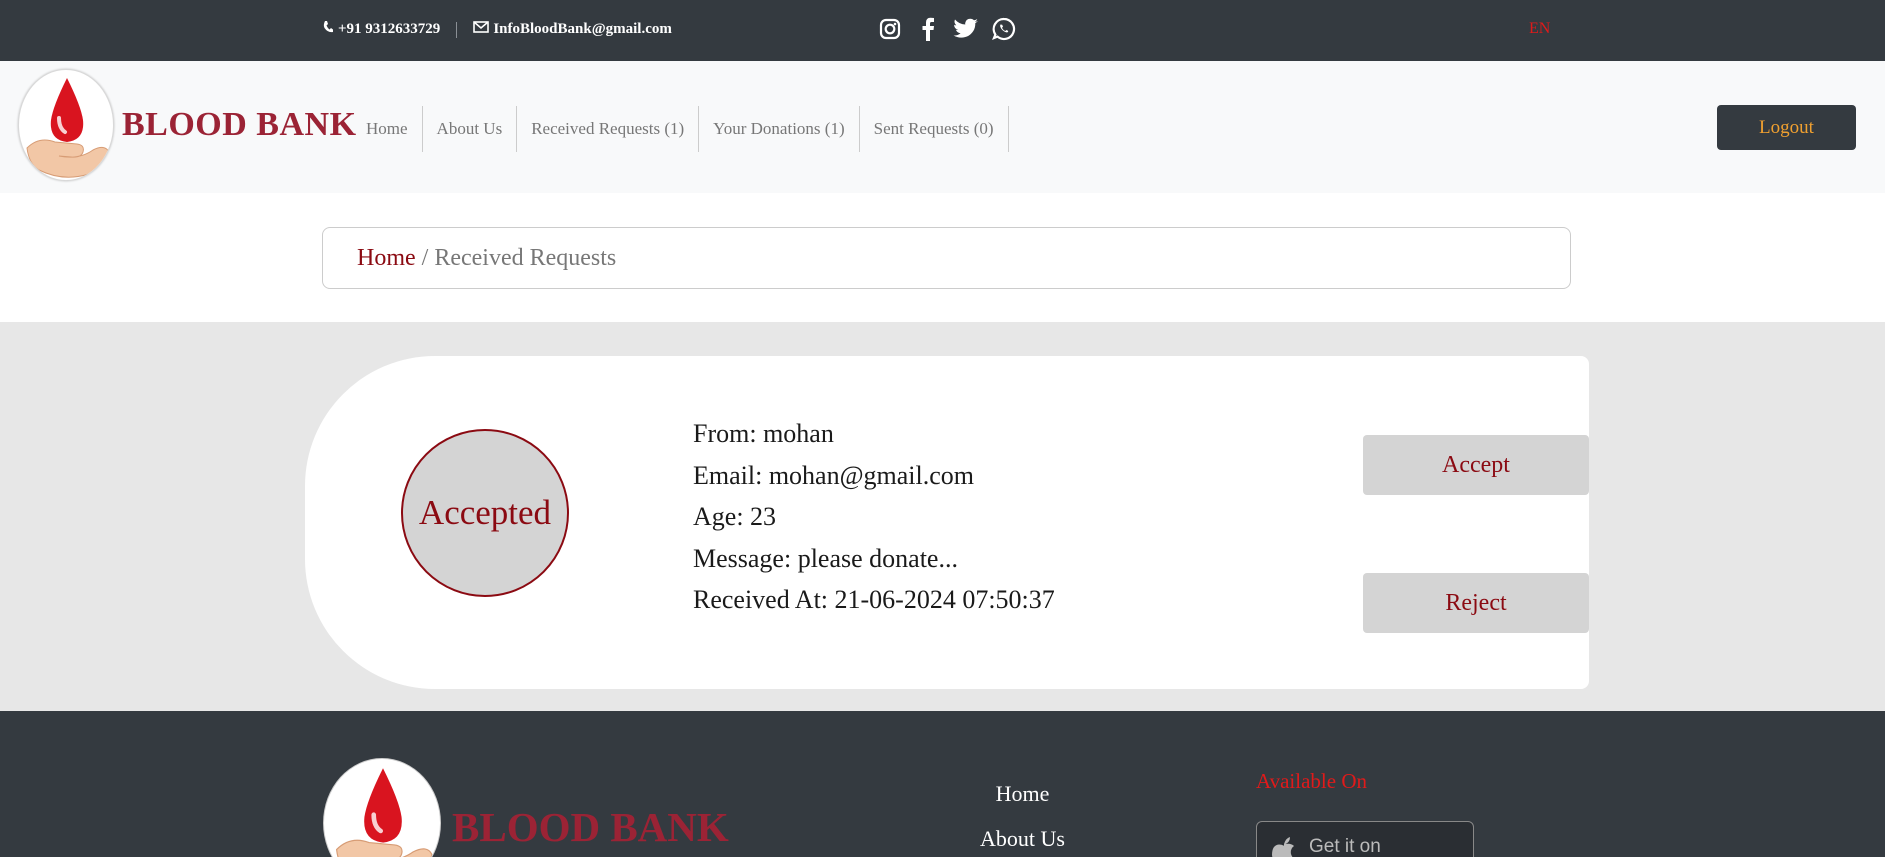 This screenshot has width=1885, height=857. Describe the element at coordinates (946, 258) in the screenshot. I see `breadcrumb: Home / Received Requests` at that location.